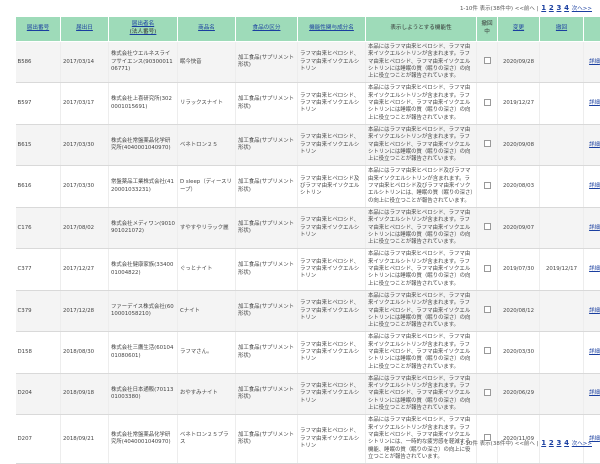 The width and height of the screenshot is (600, 464). I want to click on header-company-sub: (法人番号), so click(143, 32).